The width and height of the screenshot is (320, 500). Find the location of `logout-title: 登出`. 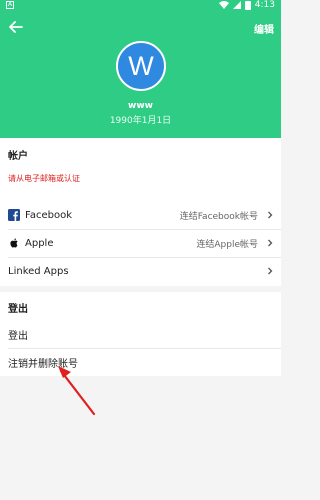

logout-title: 登出 is located at coordinates (18, 309).